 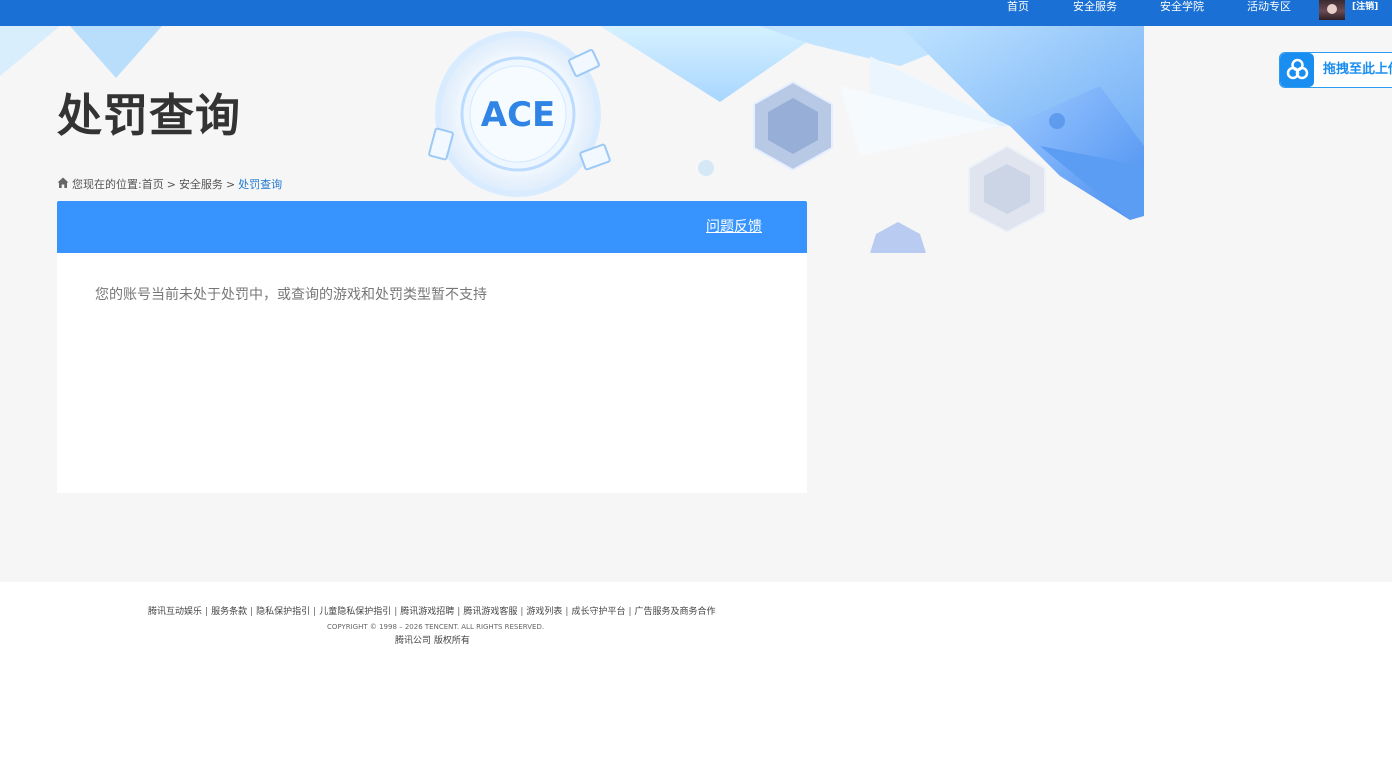 I want to click on feedback-link: 问题反馈, so click(x=734, y=227).